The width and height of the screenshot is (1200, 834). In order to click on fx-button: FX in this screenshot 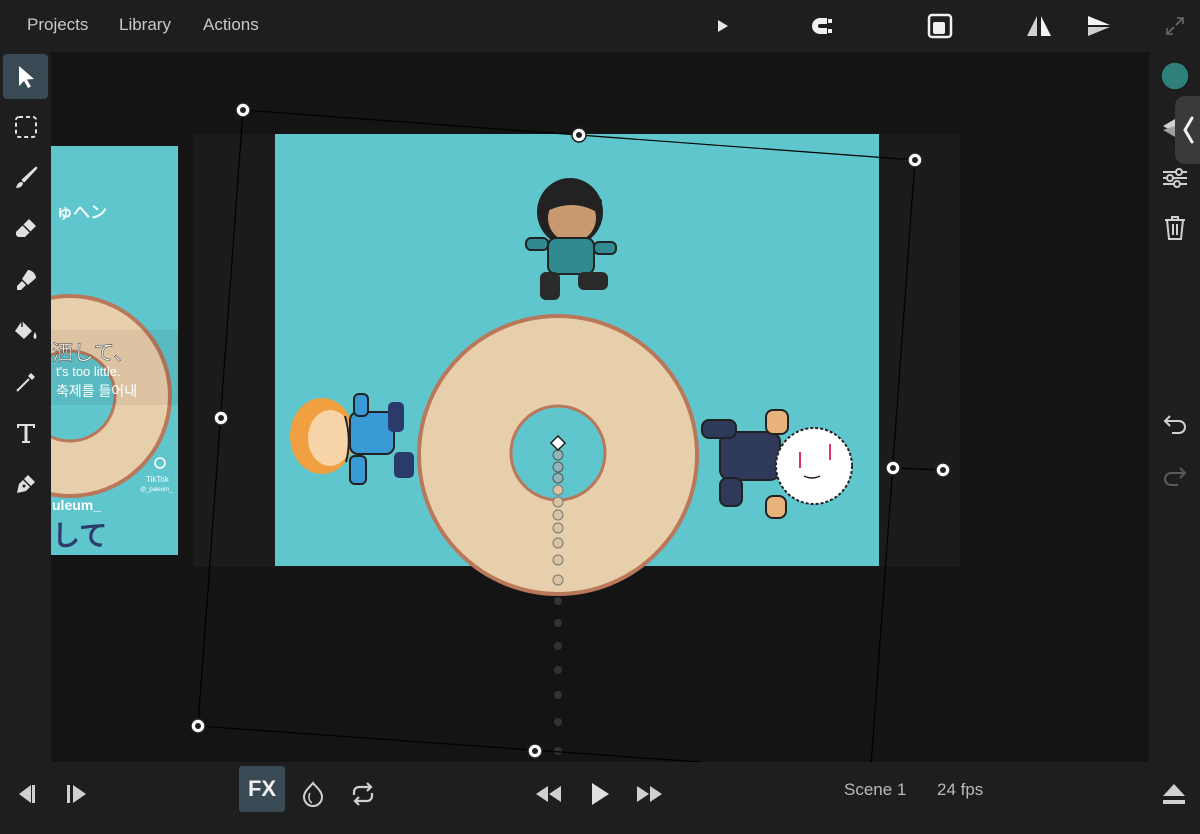, I will do `click(262, 789)`.